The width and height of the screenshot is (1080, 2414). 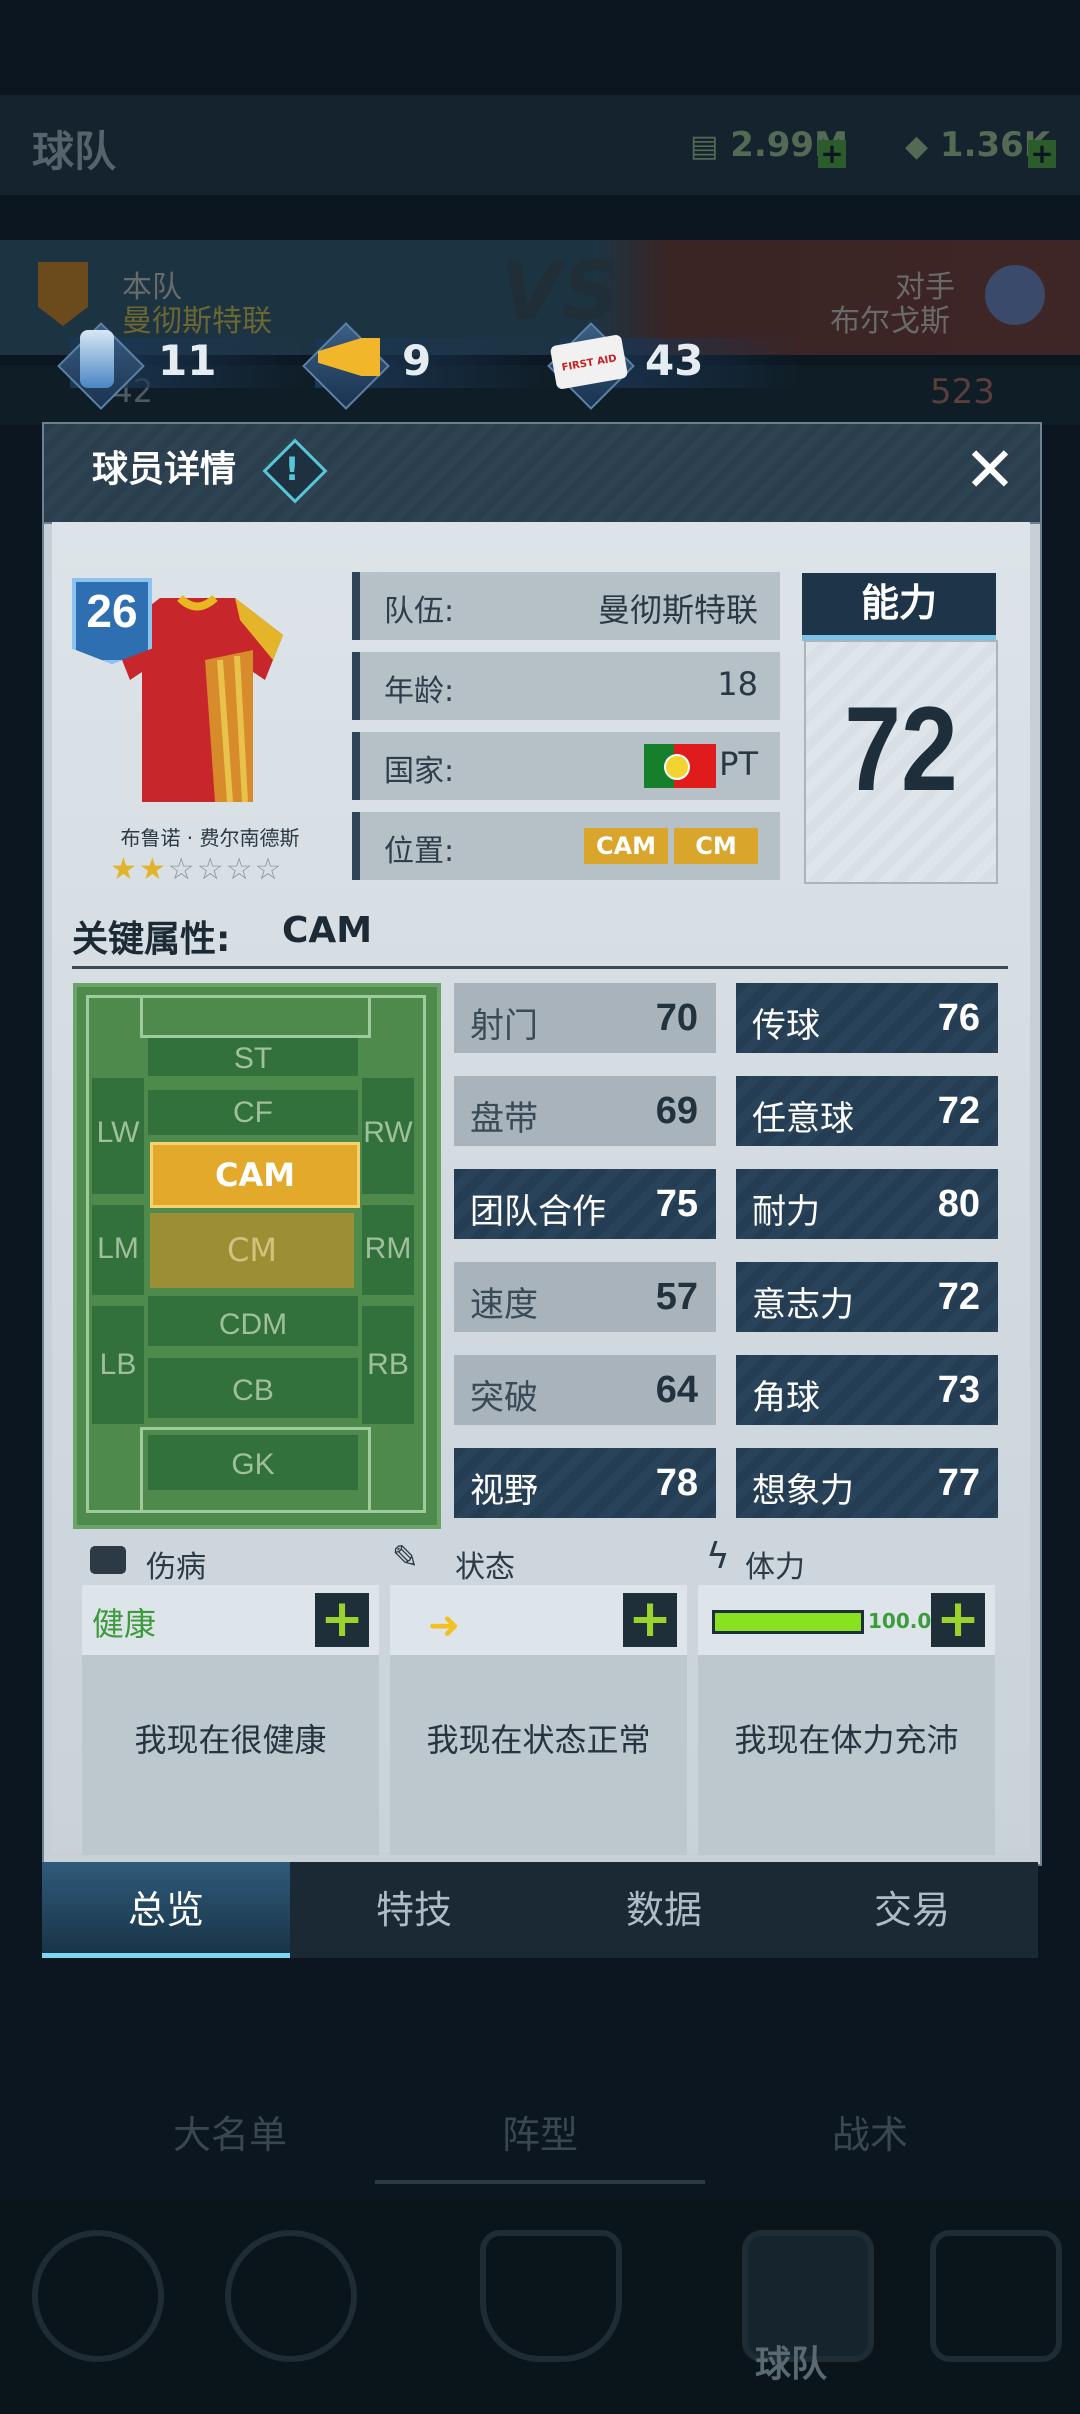 What do you see at coordinates (958, 1018) in the screenshot?
I see `attr-value: 76` at bounding box center [958, 1018].